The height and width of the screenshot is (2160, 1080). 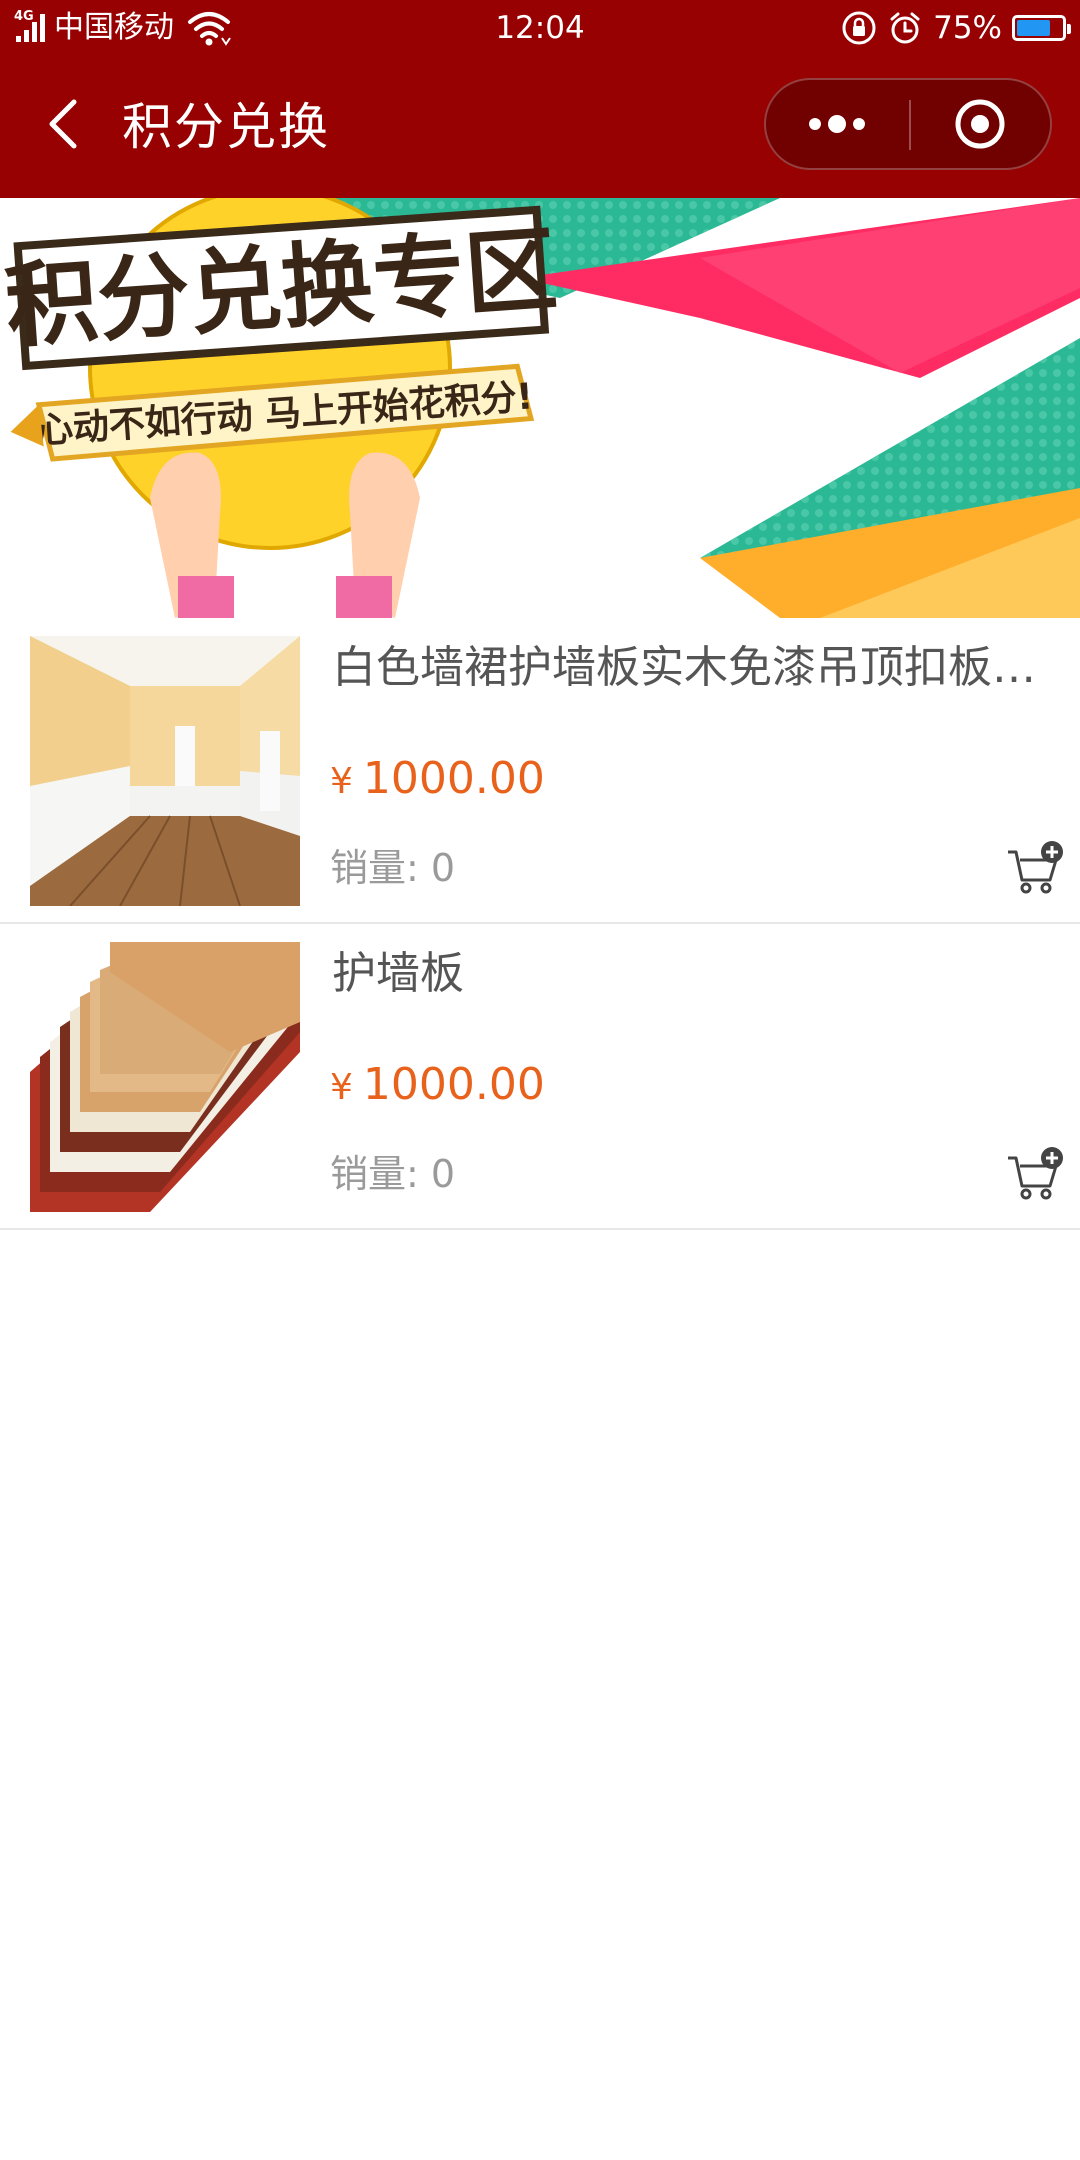 What do you see at coordinates (905, 28) in the screenshot?
I see `alarm-icon` at bounding box center [905, 28].